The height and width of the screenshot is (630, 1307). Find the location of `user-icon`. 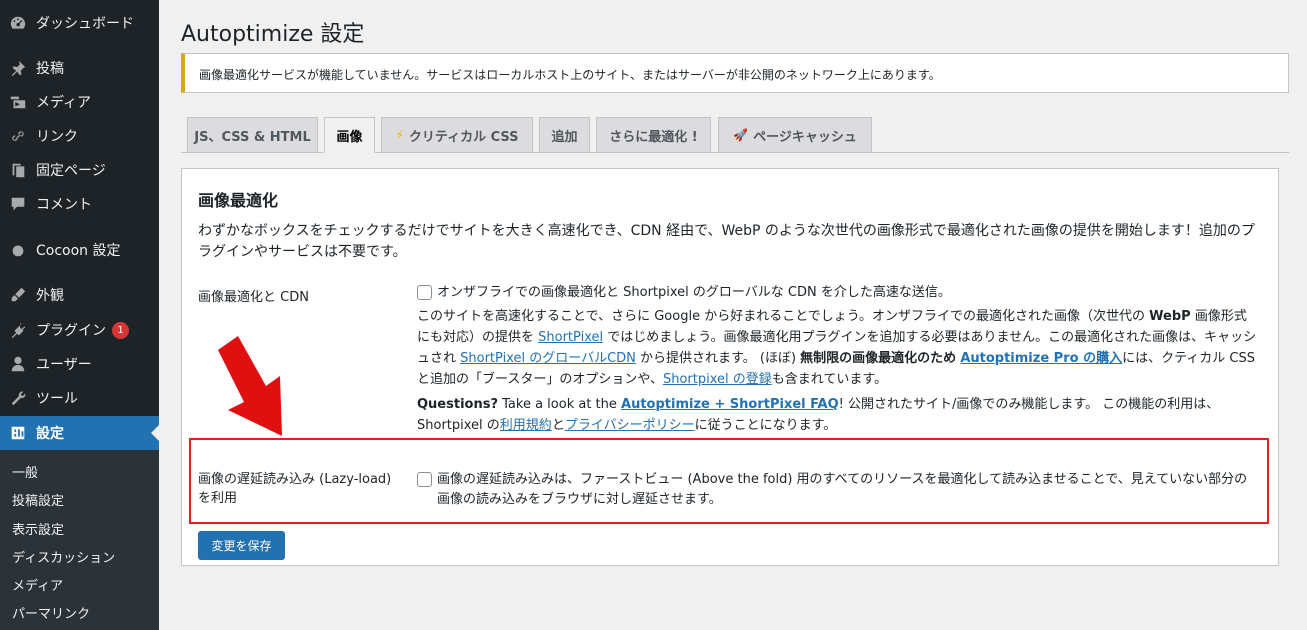

user-icon is located at coordinates (18, 364).